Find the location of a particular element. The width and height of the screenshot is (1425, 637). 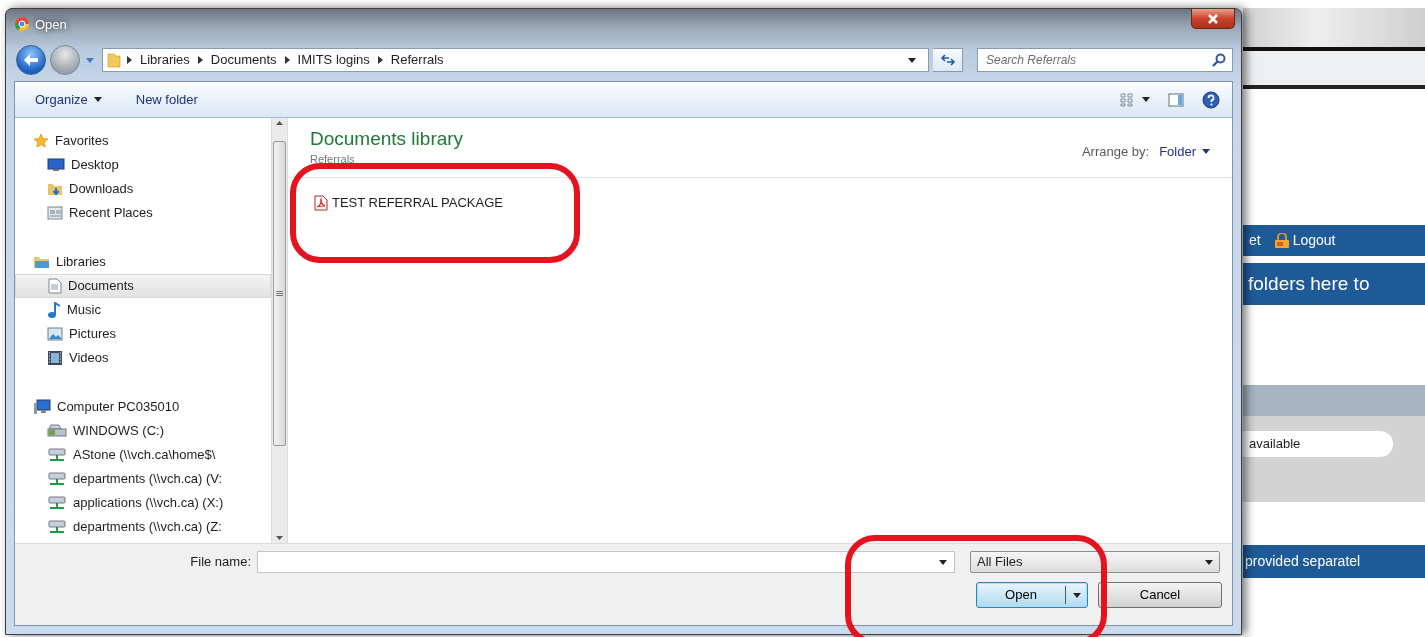

toolbar-button: Organize is located at coordinates (68, 99).